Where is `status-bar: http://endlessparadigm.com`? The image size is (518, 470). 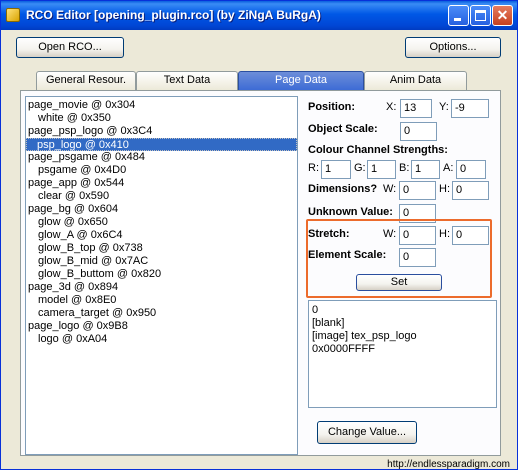
status-bar: http://endlessparadigm.com is located at coordinates (259, 464).